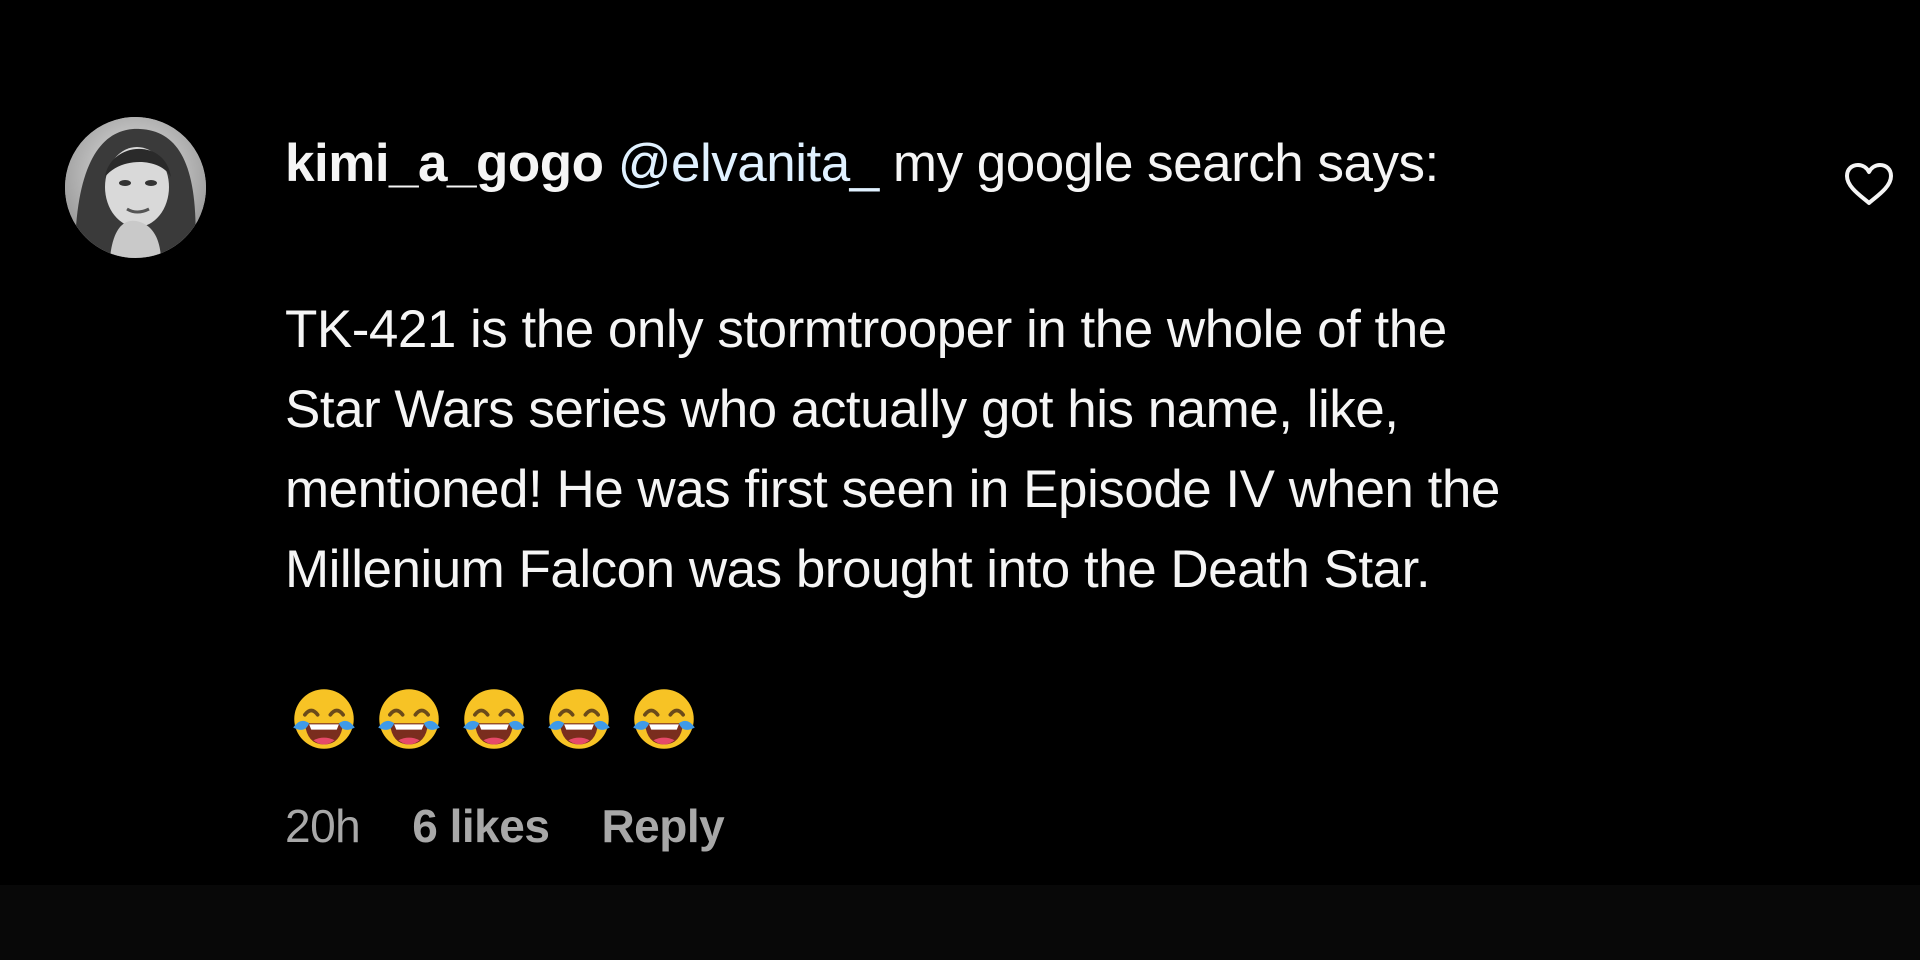 The width and height of the screenshot is (1920, 960). Describe the element at coordinates (662, 826) in the screenshot. I see `reply-button: Reply` at that location.